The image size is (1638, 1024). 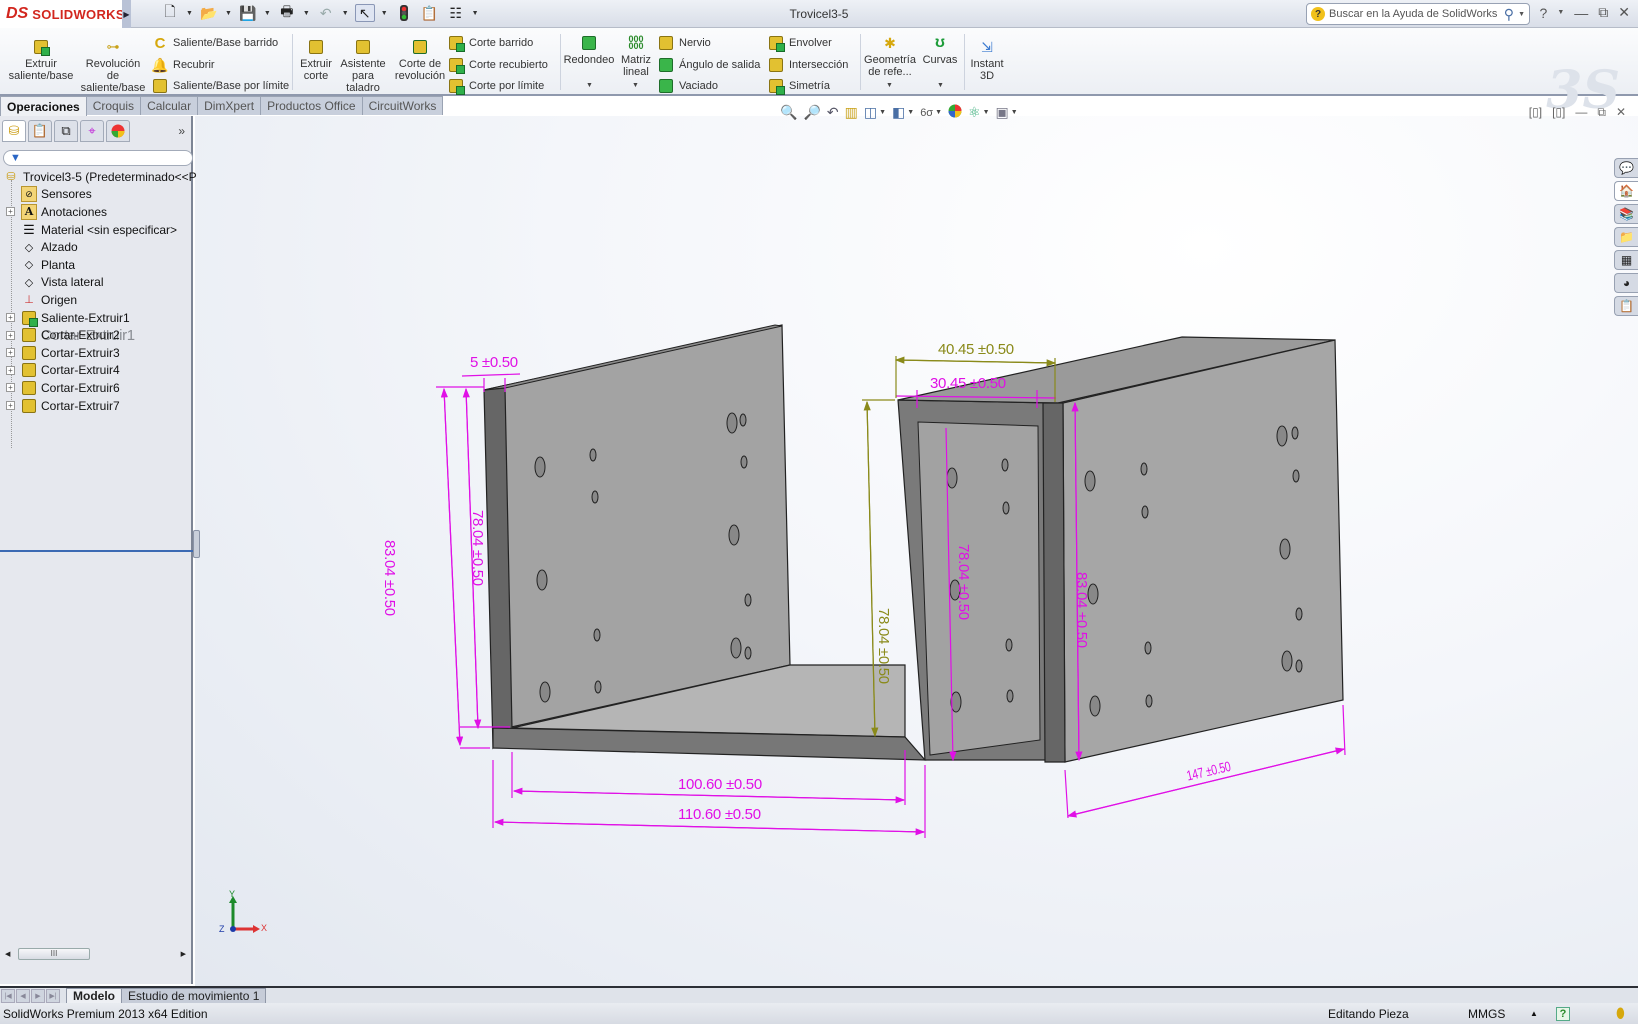 What do you see at coordinates (1014, 112) in the screenshot?
I see `view-settings-dropdown: ▼` at bounding box center [1014, 112].